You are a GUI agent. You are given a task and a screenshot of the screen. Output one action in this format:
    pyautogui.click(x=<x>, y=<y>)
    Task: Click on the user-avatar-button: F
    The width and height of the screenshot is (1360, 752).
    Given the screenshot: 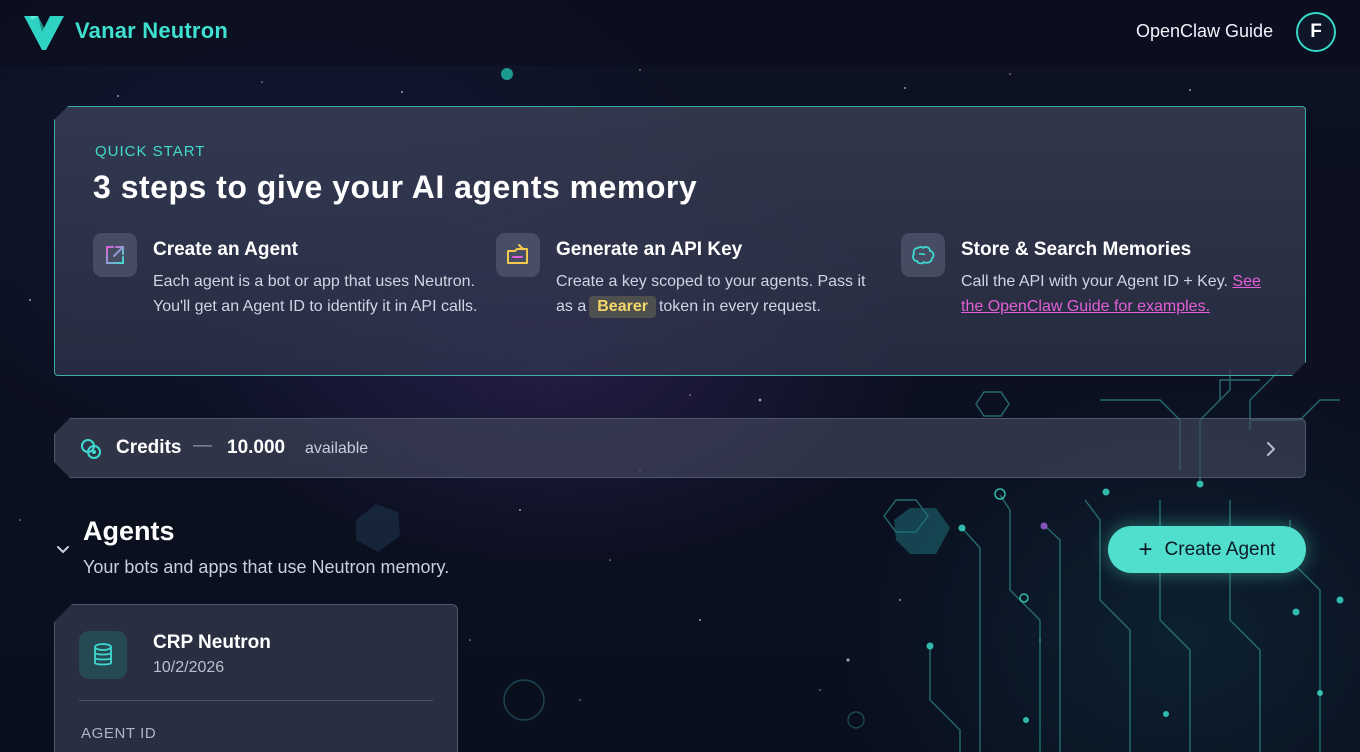 What is the action you would take?
    pyautogui.click(x=1316, y=32)
    